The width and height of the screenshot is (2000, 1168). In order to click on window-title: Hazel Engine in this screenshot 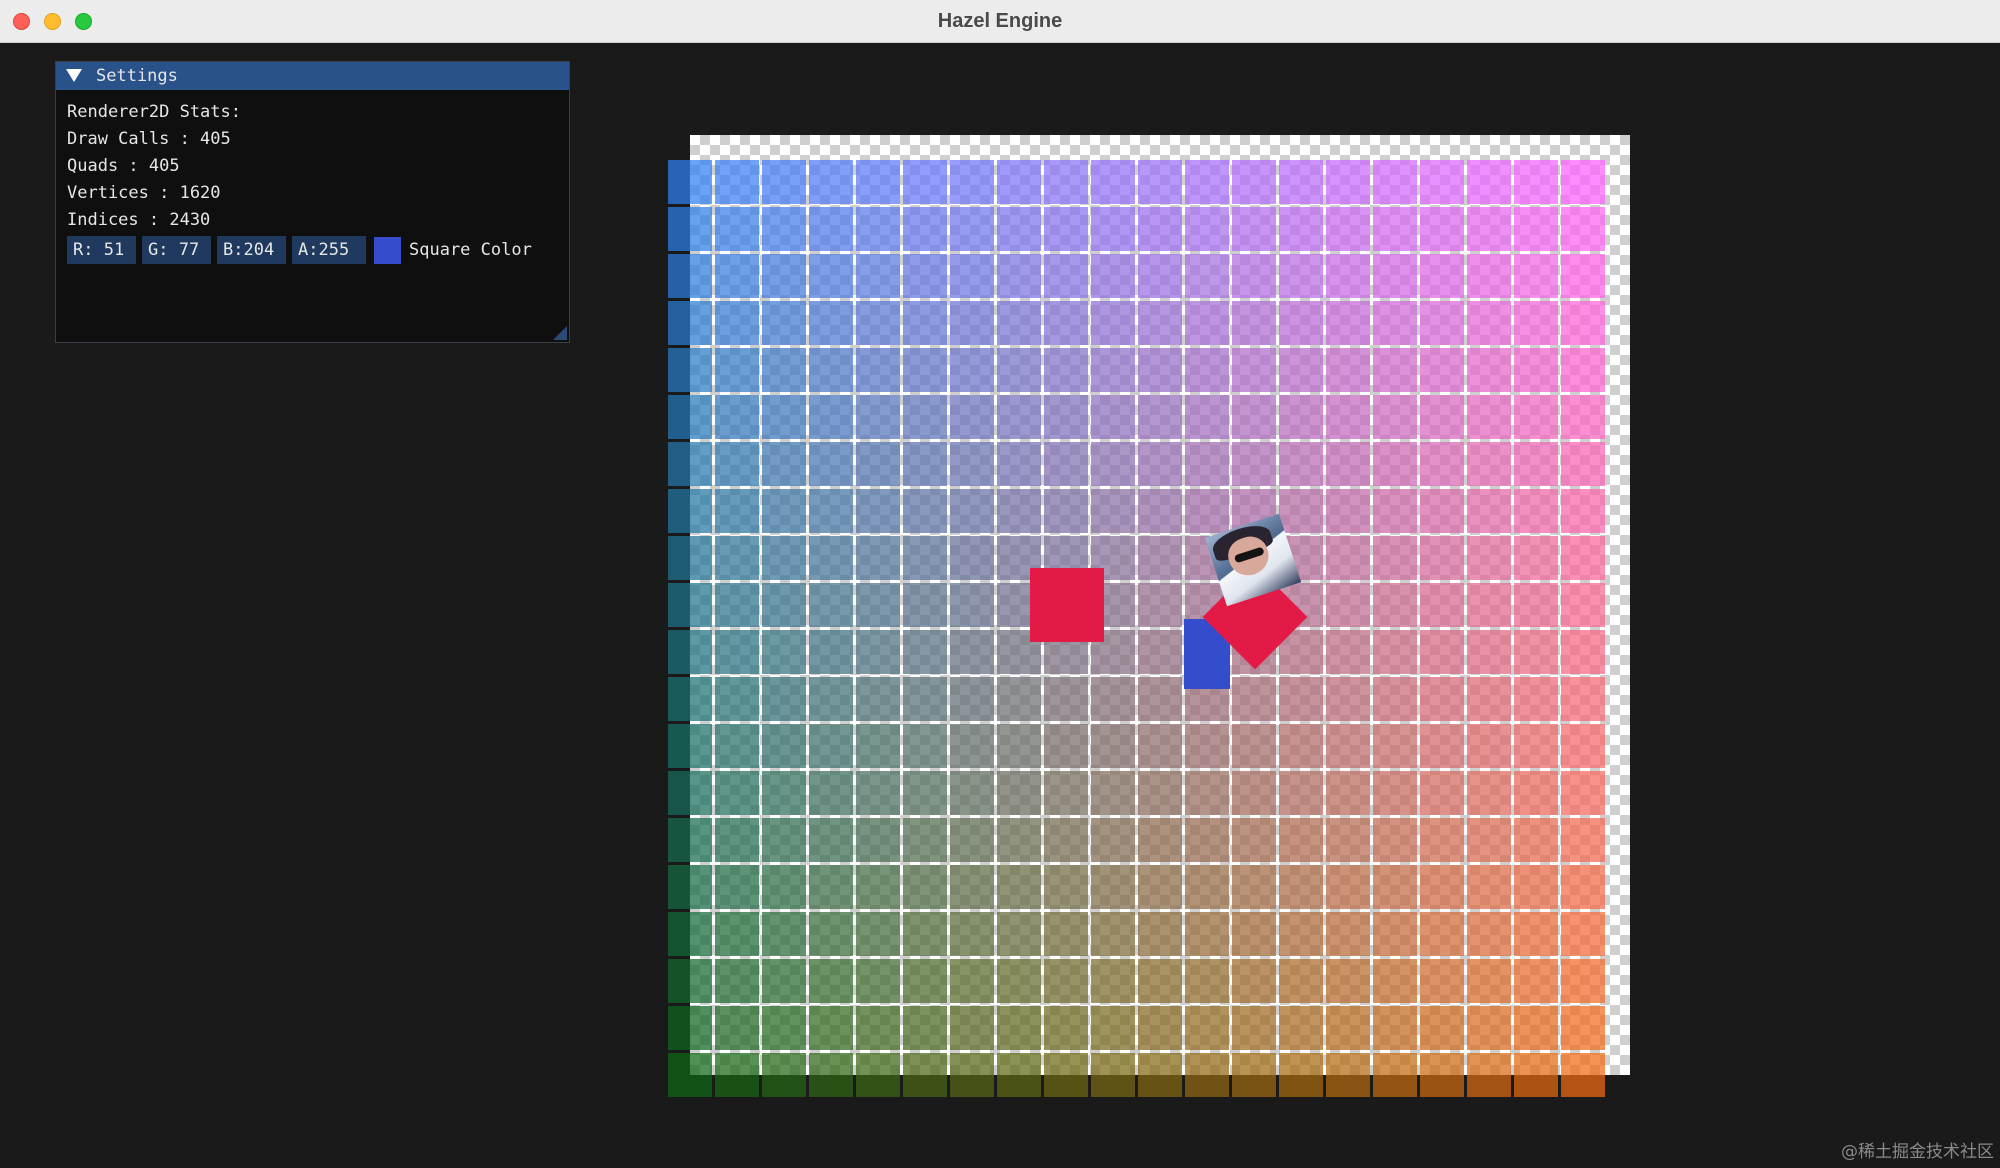, I will do `click(1000, 21)`.